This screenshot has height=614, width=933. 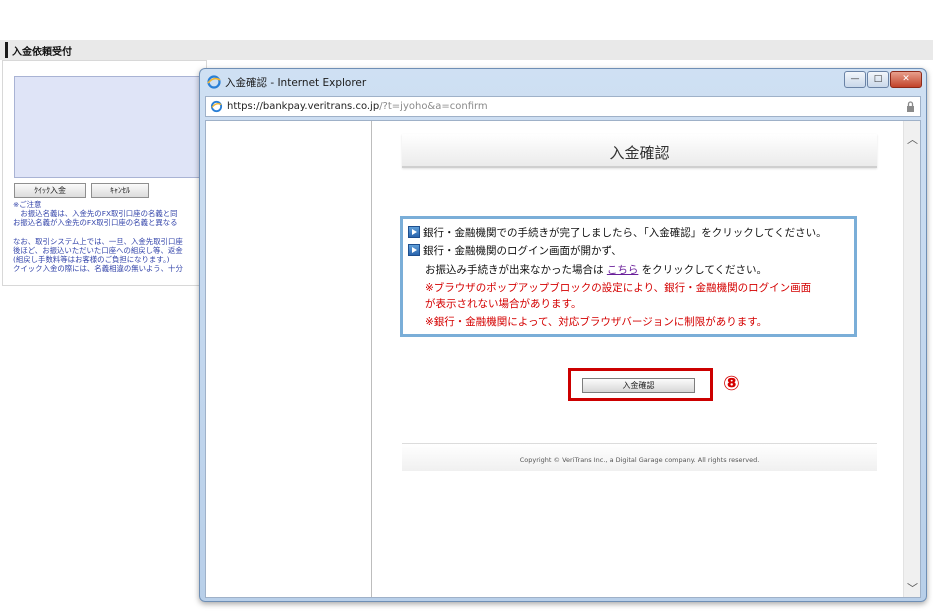 What do you see at coordinates (563, 82) in the screenshot?
I see `window-titlebar: 入金確認 - Internet Explorer — □ ✕` at bounding box center [563, 82].